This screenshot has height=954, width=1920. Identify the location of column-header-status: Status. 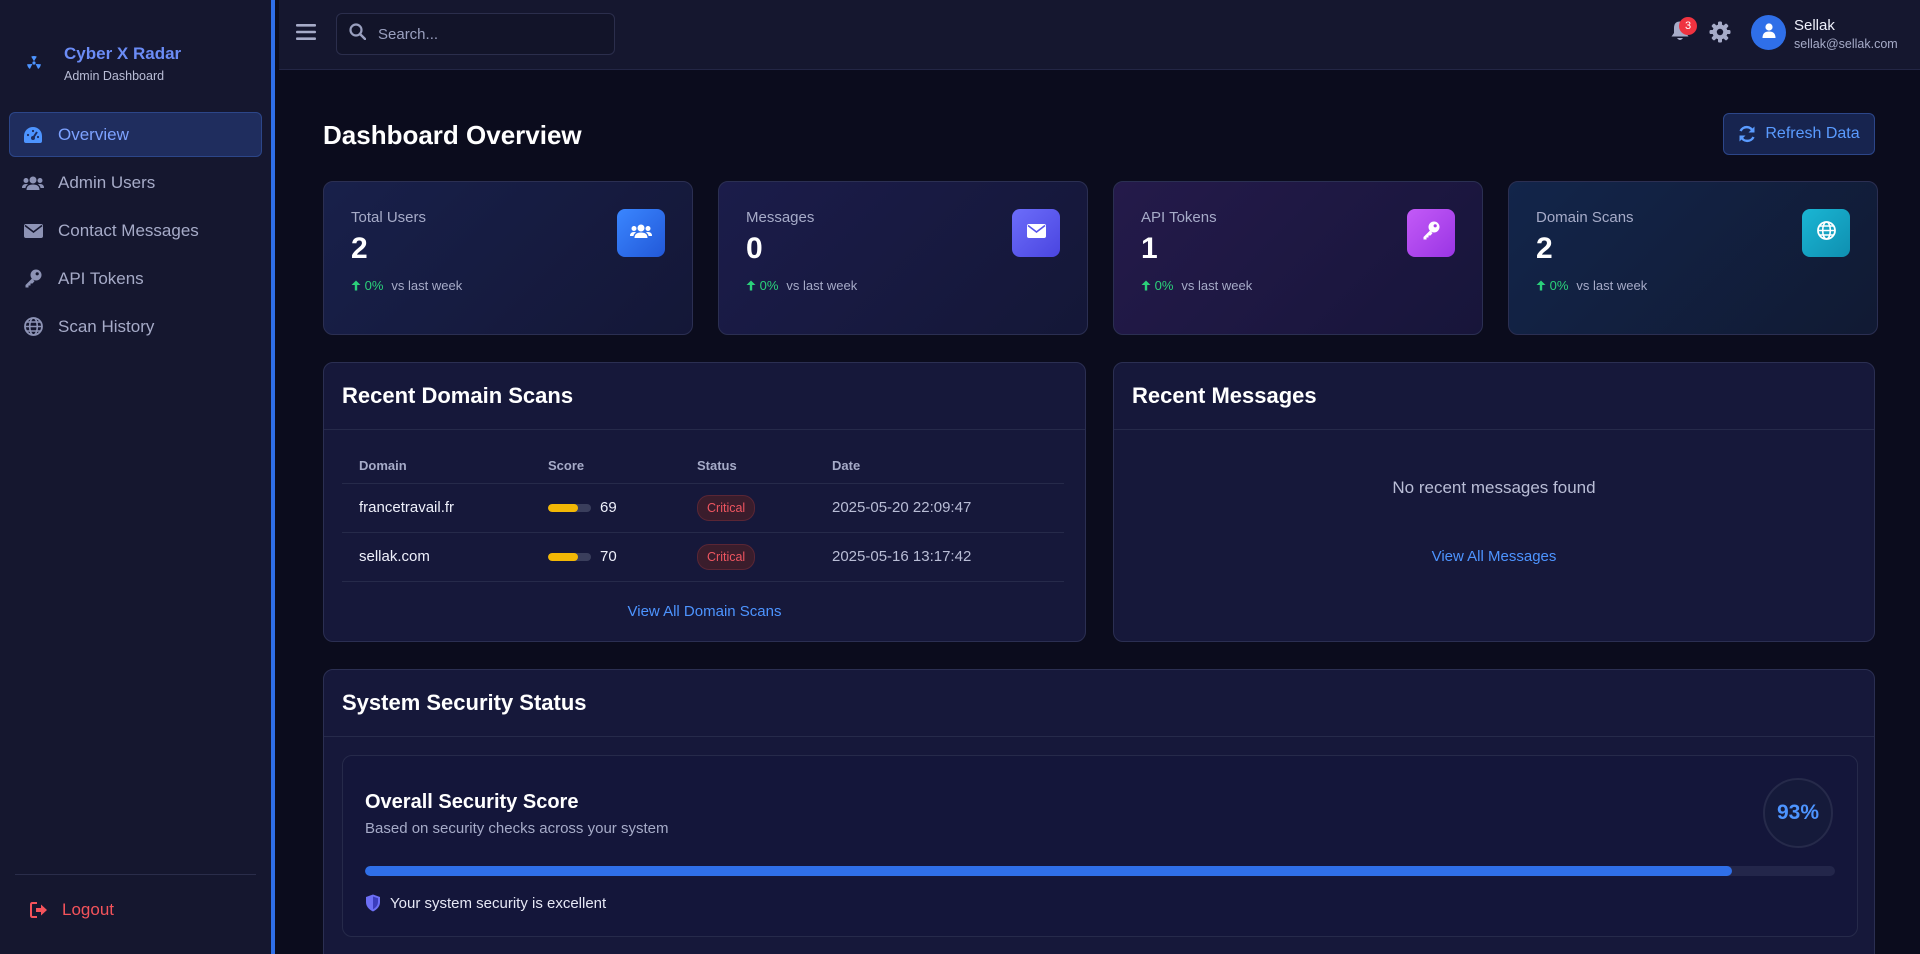
(747, 466).